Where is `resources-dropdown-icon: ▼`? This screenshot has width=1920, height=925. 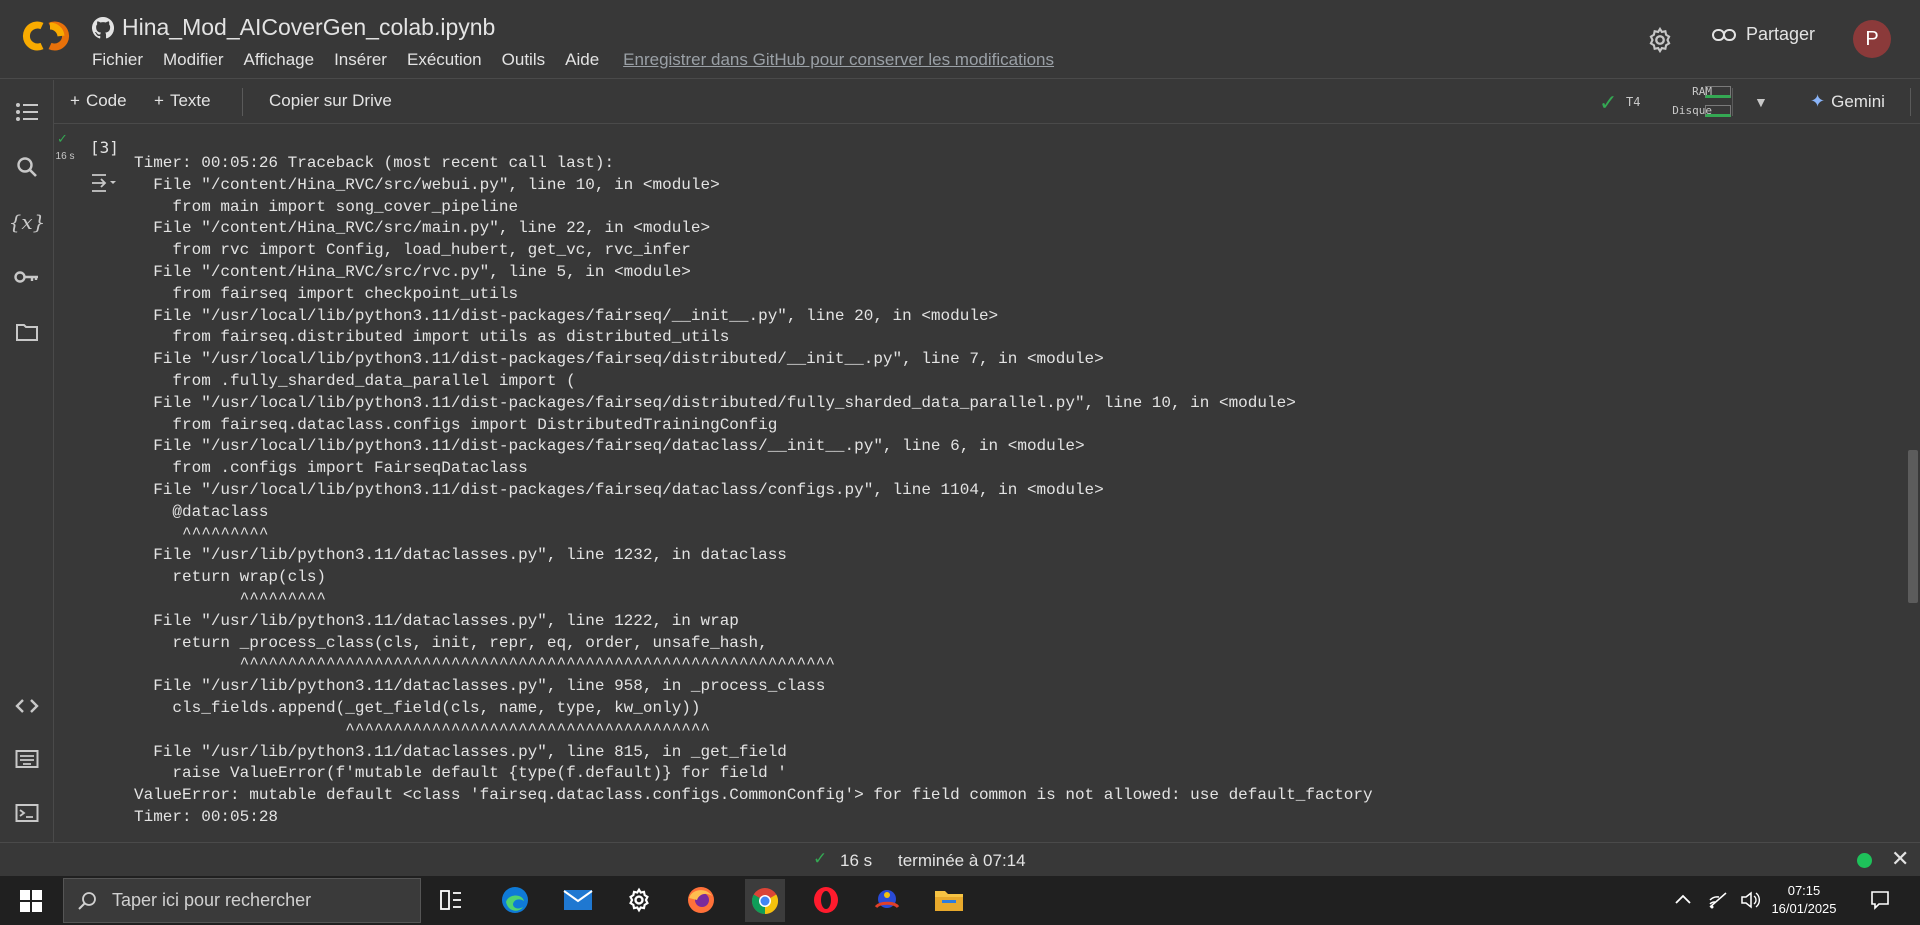 resources-dropdown-icon: ▼ is located at coordinates (1761, 102).